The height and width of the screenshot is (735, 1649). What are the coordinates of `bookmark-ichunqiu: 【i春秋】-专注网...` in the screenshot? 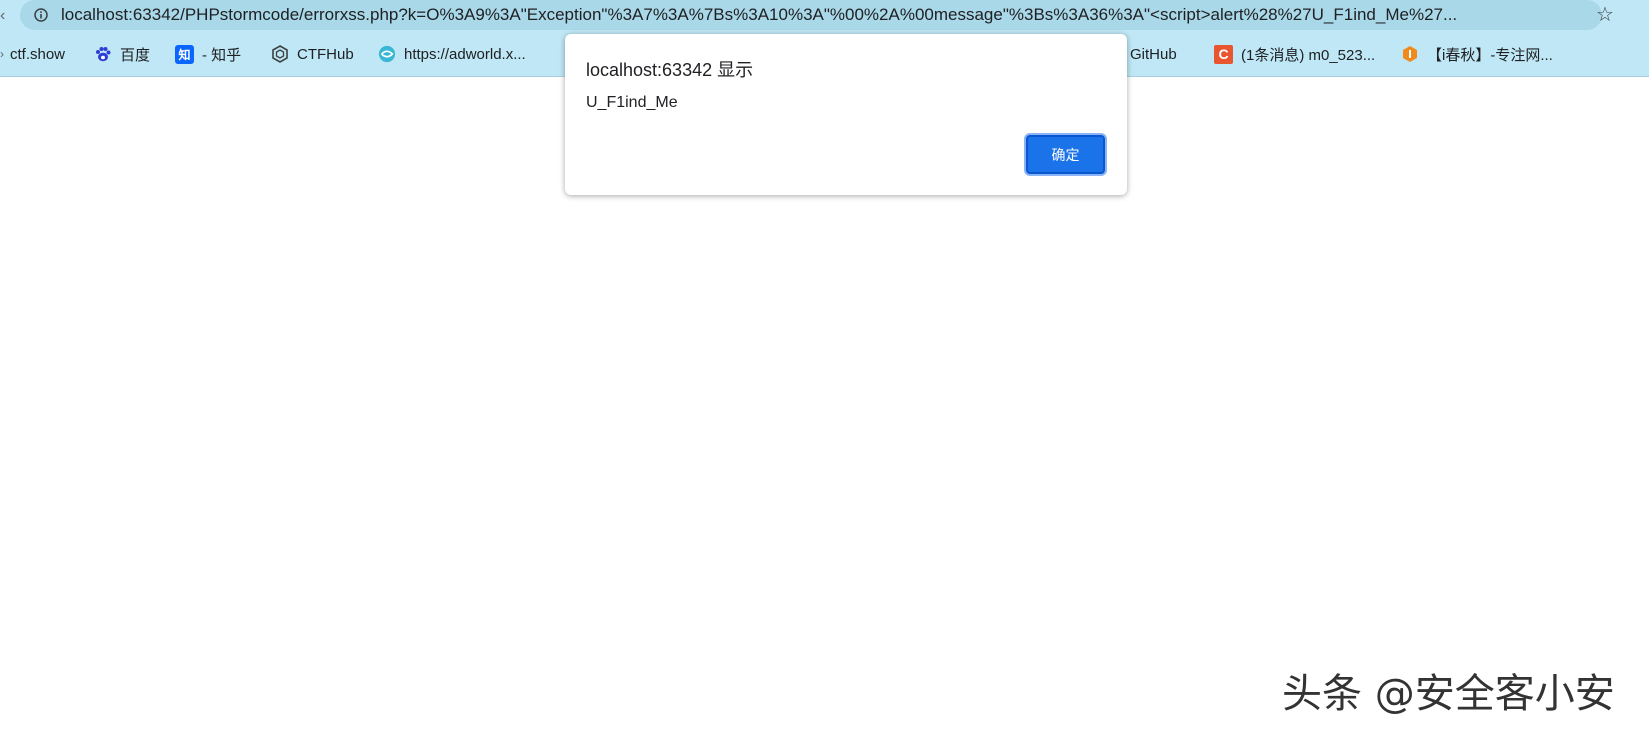 It's located at (1477, 54).